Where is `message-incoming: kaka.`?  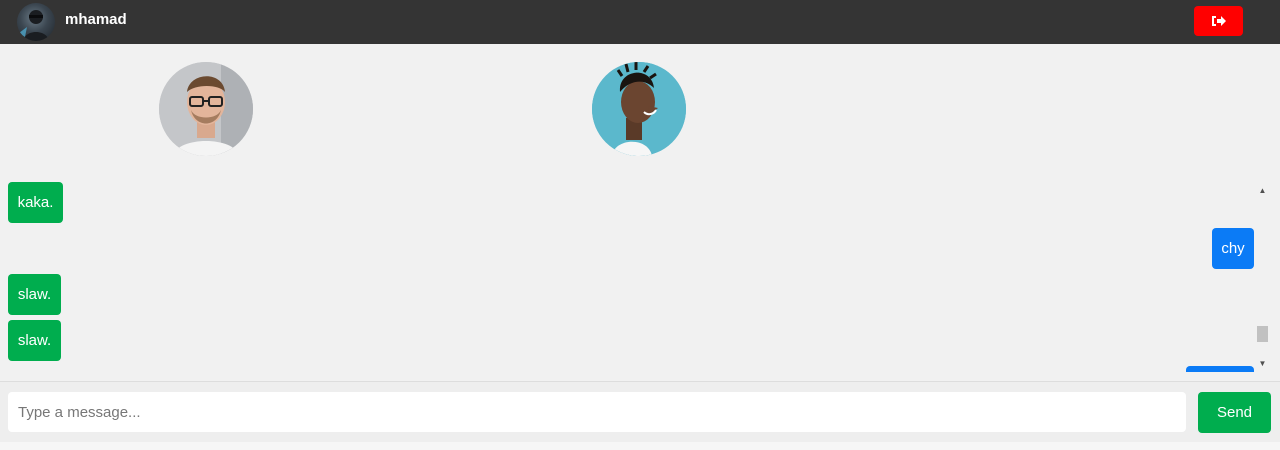
message-incoming: kaka. is located at coordinates (35, 202).